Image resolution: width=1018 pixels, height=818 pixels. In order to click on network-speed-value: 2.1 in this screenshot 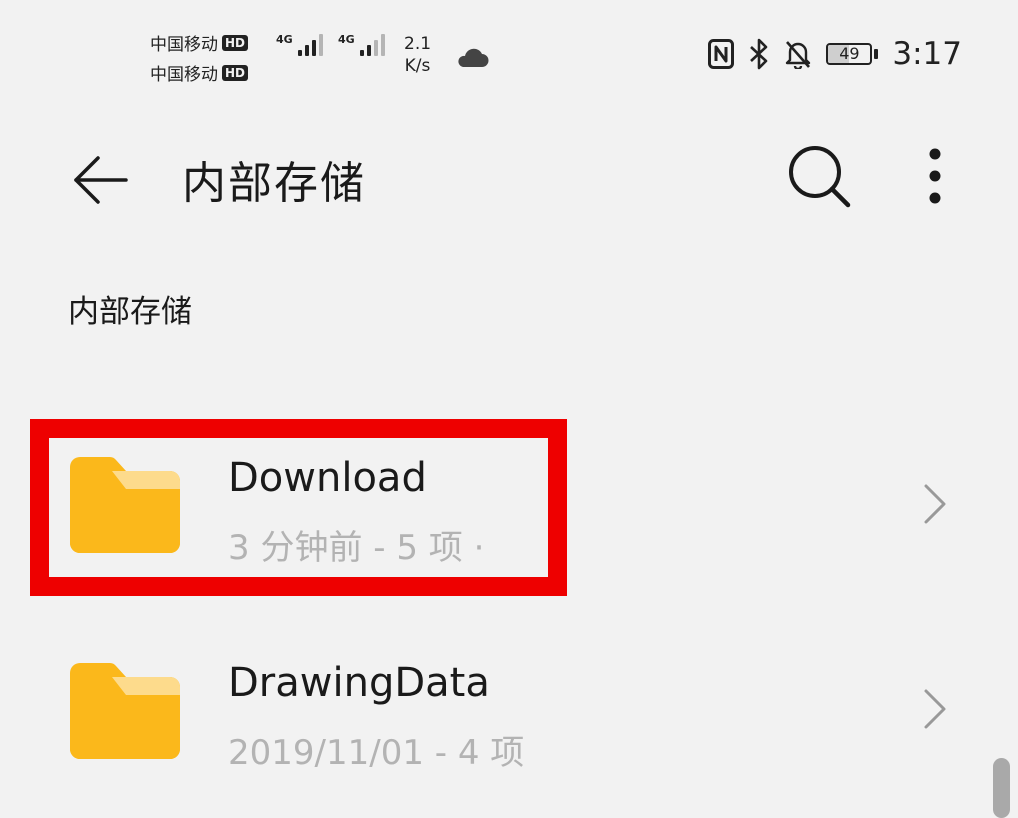, I will do `click(418, 44)`.